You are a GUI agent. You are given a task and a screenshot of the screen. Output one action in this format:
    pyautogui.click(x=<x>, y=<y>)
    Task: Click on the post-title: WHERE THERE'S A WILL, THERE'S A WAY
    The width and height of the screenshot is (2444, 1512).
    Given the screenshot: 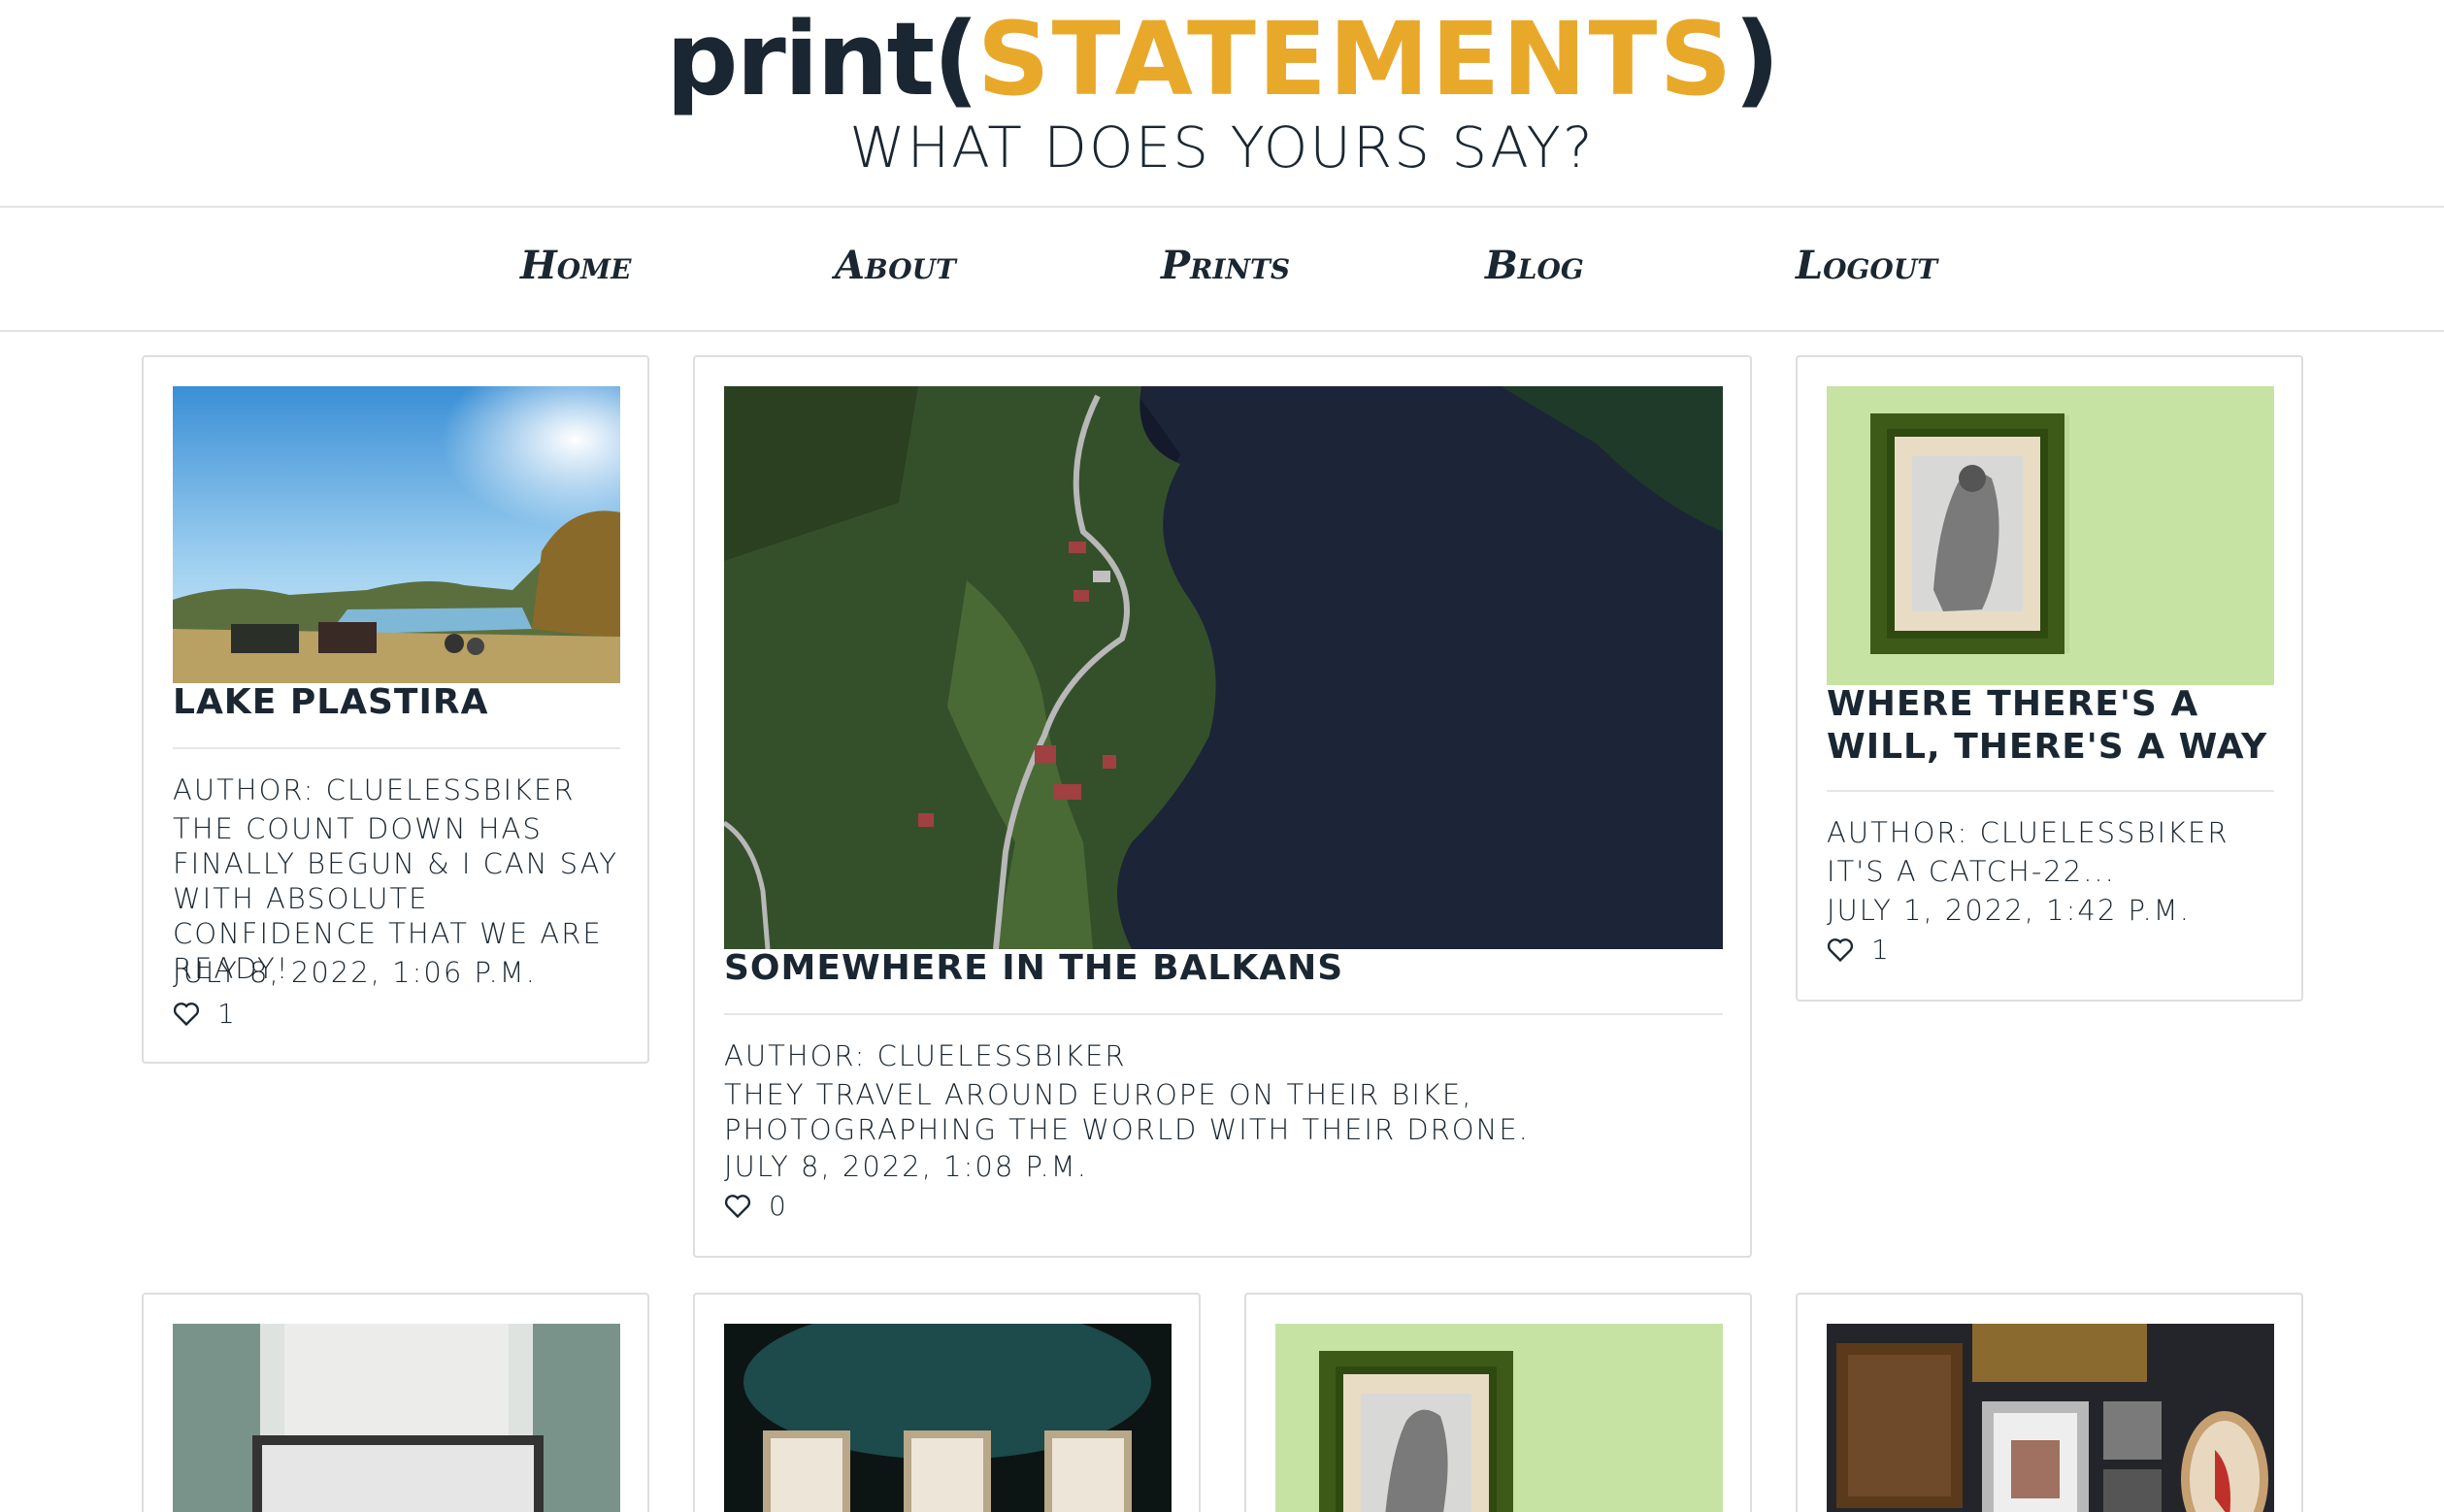 What is the action you would take?
    pyautogui.click(x=2050, y=726)
    